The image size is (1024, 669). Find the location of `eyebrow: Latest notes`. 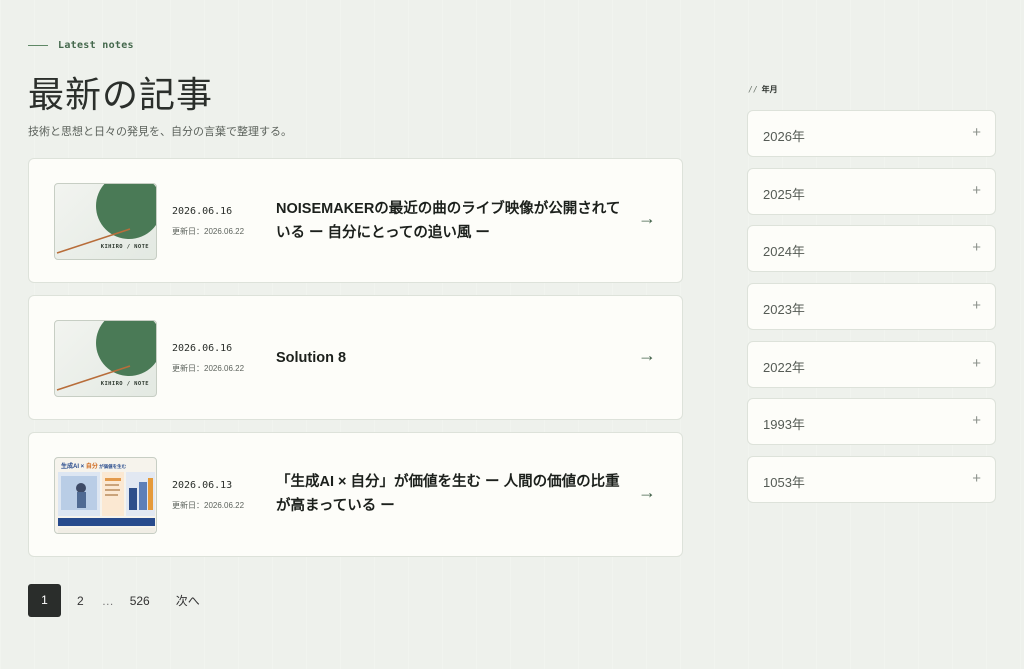

eyebrow: Latest notes is located at coordinates (81, 45).